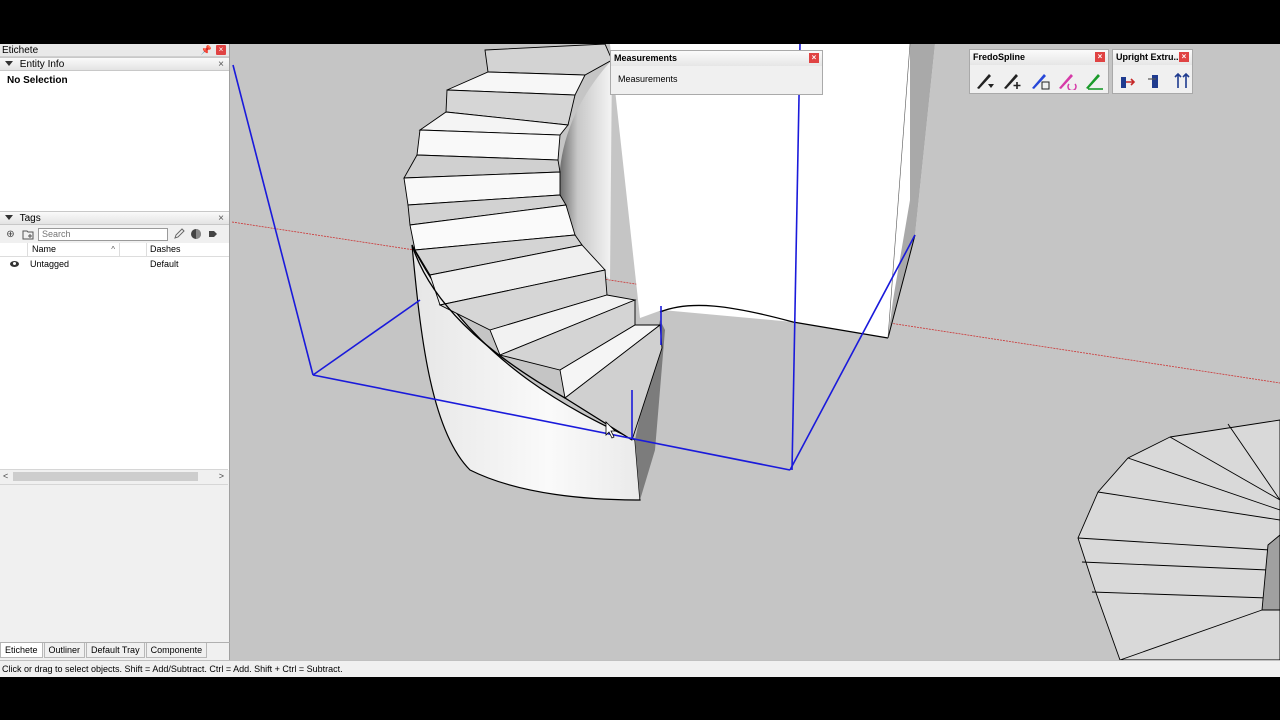 Image resolution: width=1280 pixels, height=720 pixels. Describe the element at coordinates (640, 22) in the screenshot. I see `letterbox-top` at that location.